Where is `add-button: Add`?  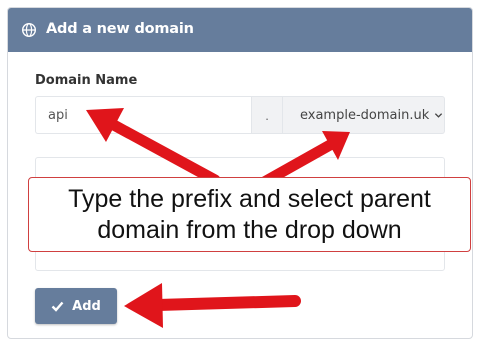 add-button: Add is located at coordinates (76, 306).